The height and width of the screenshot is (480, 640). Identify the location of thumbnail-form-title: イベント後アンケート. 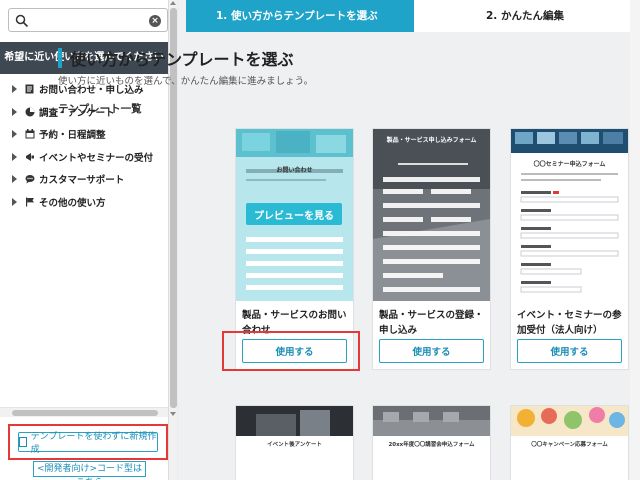
(294, 445).